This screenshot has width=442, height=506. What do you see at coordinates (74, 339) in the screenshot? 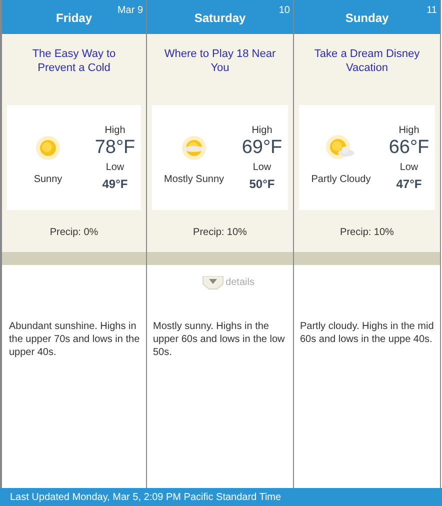
I see `forecast-description: Abundant sunshine. Highs in the upper 70s and lows in the upper 40s.` at bounding box center [74, 339].